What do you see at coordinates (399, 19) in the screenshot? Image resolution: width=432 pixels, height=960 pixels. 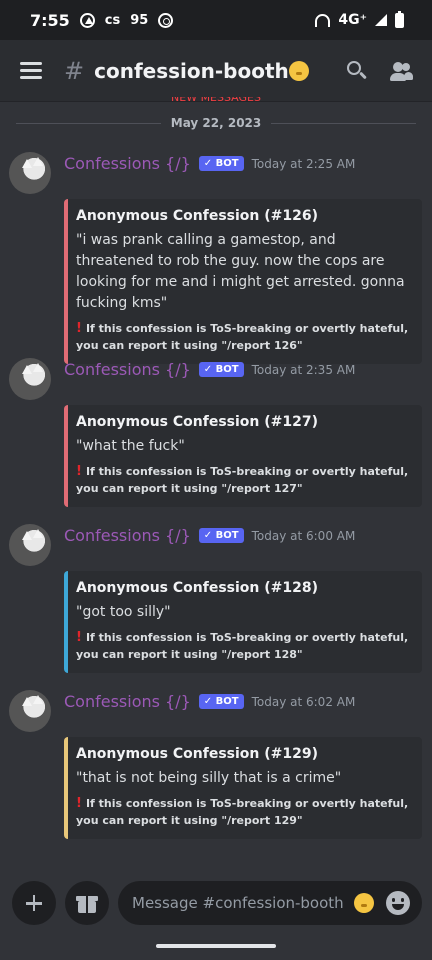 I see `battery-icon` at bounding box center [399, 19].